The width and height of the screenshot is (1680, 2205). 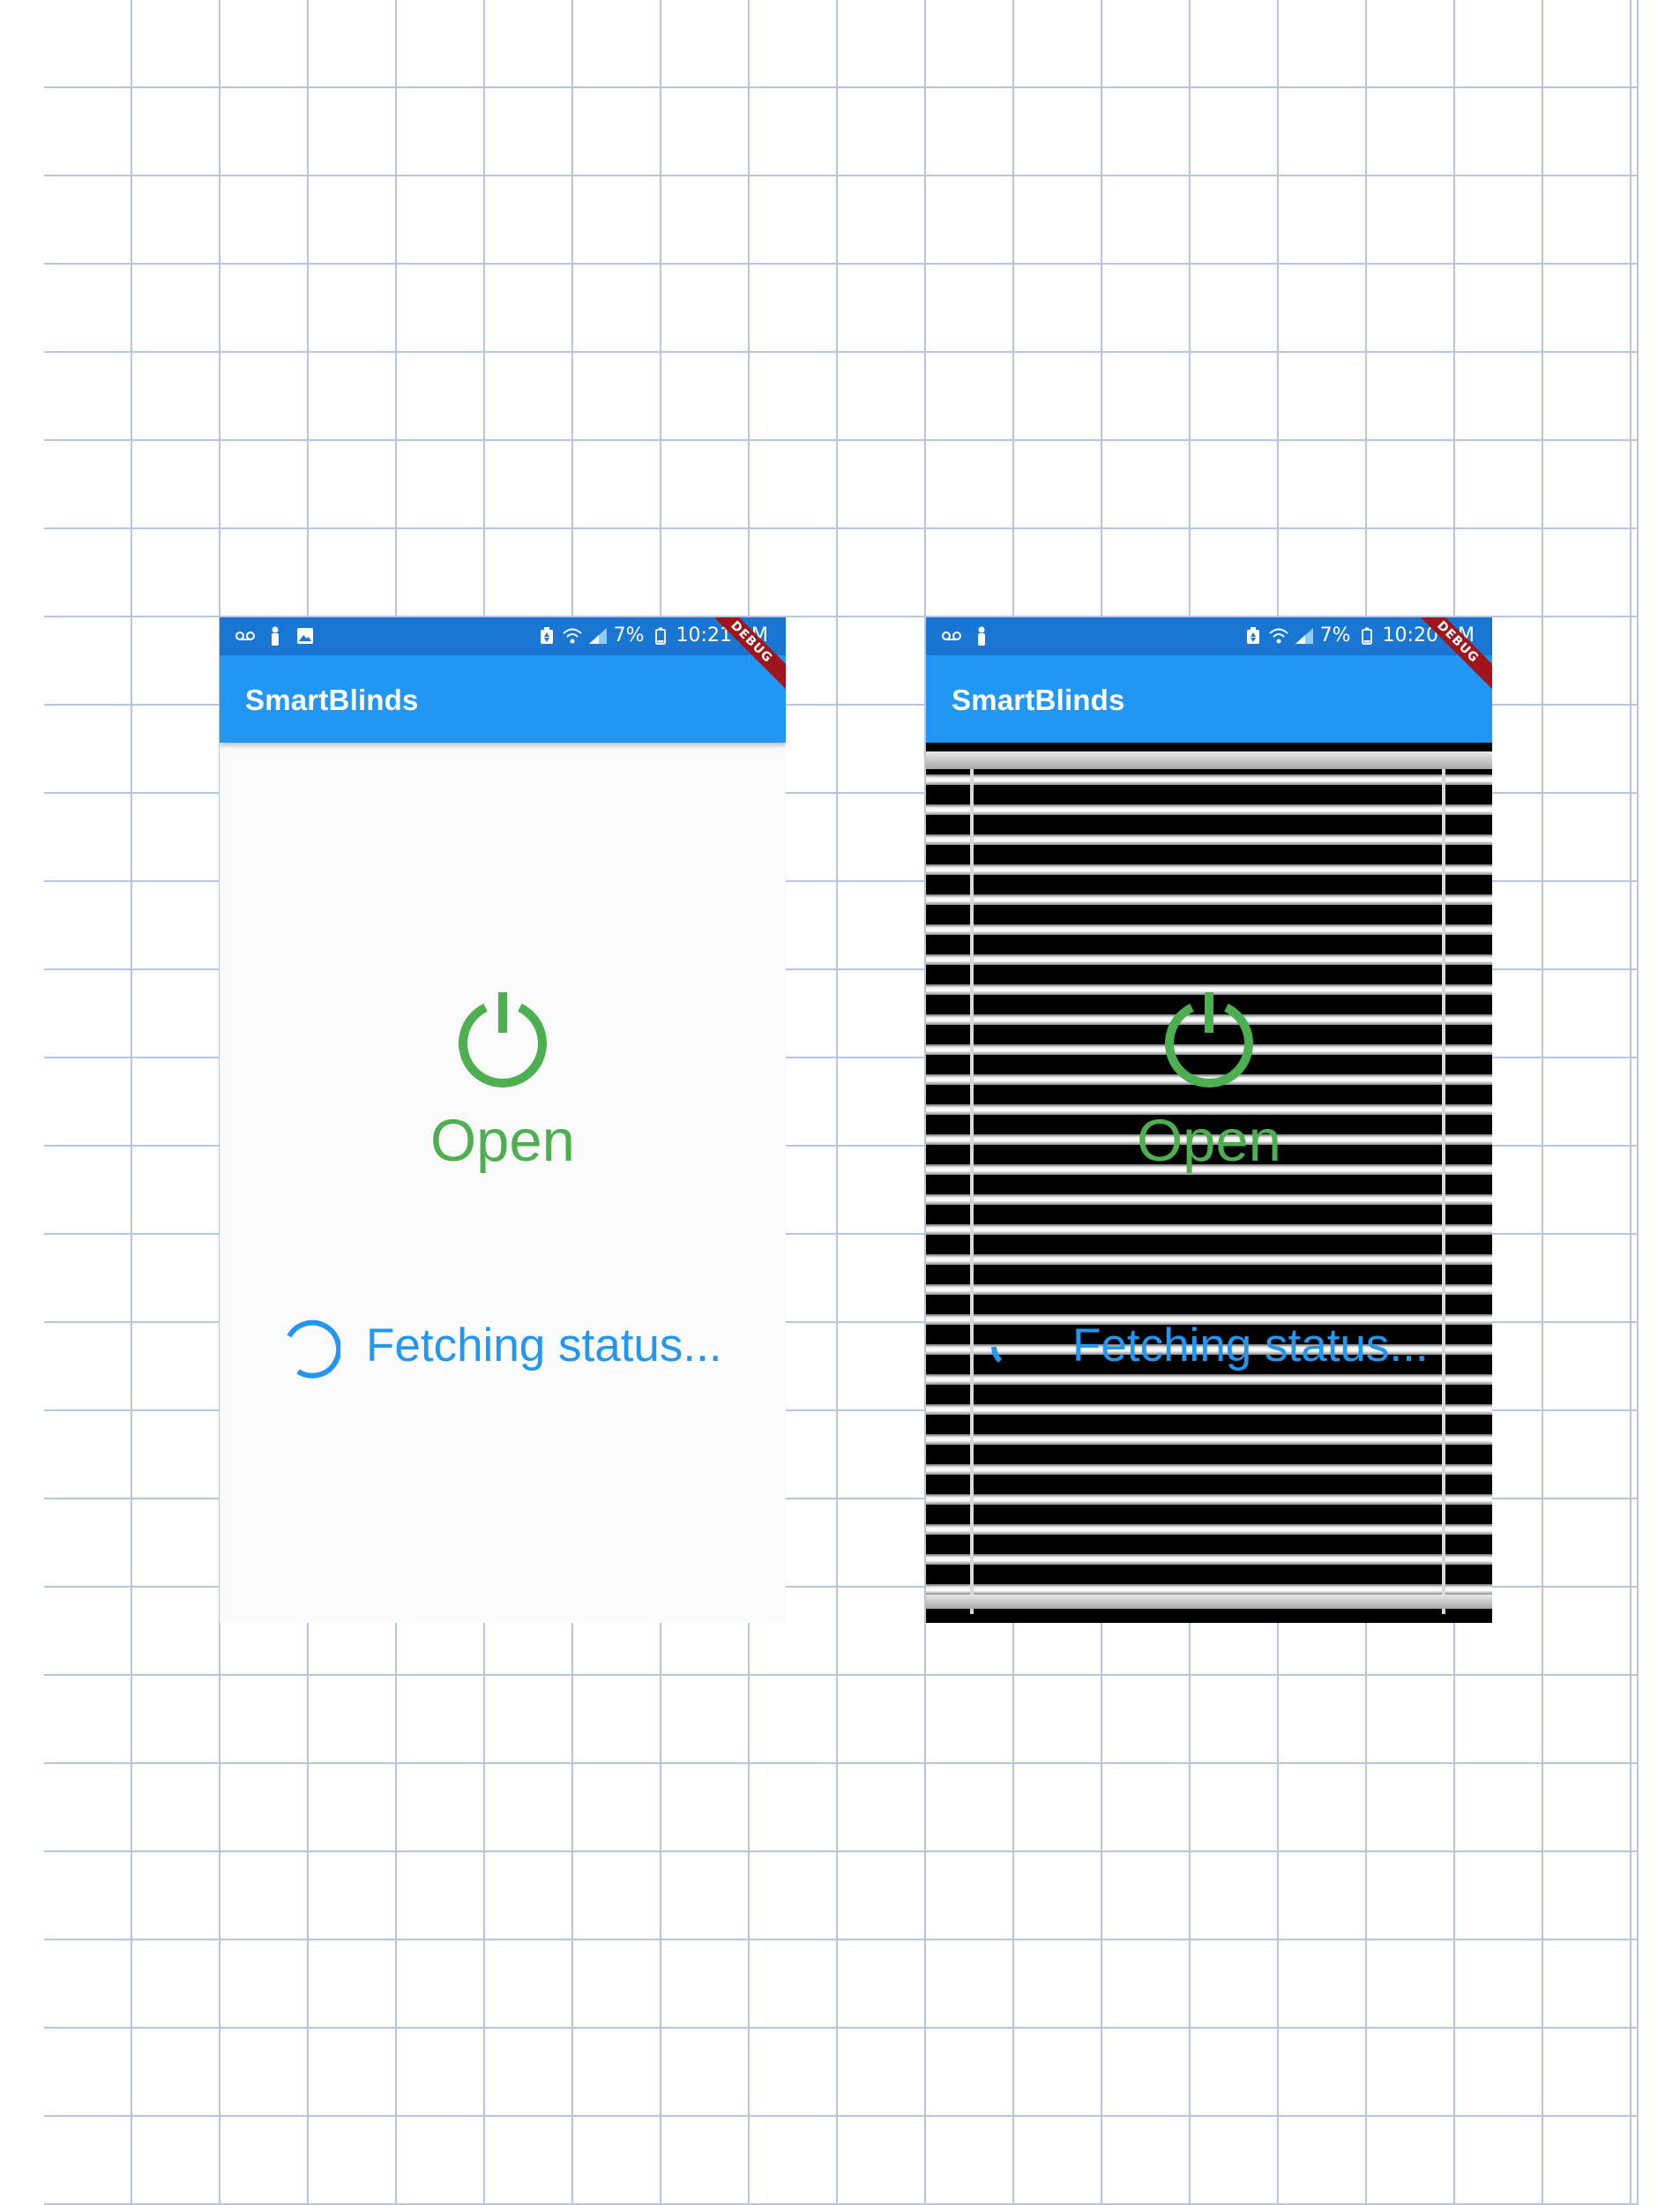 What do you see at coordinates (305, 636) in the screenshot?
I see `image-icon` at bounding box center [305, 636].